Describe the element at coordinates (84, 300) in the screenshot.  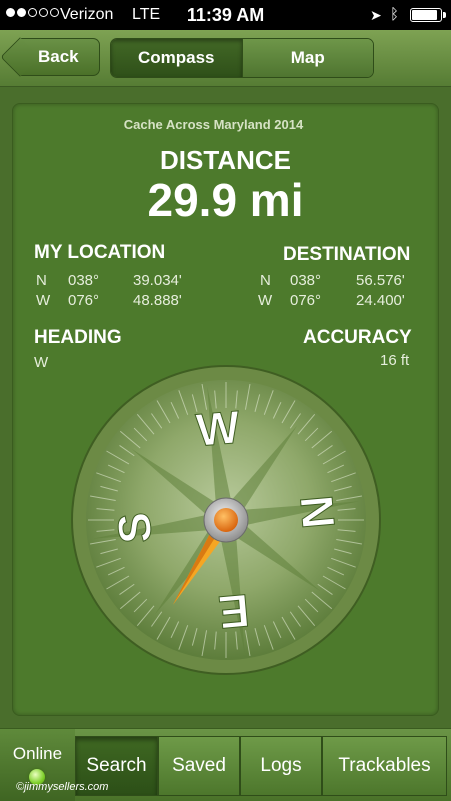
I see `my-location-lon-degrees: 076°` at that location.